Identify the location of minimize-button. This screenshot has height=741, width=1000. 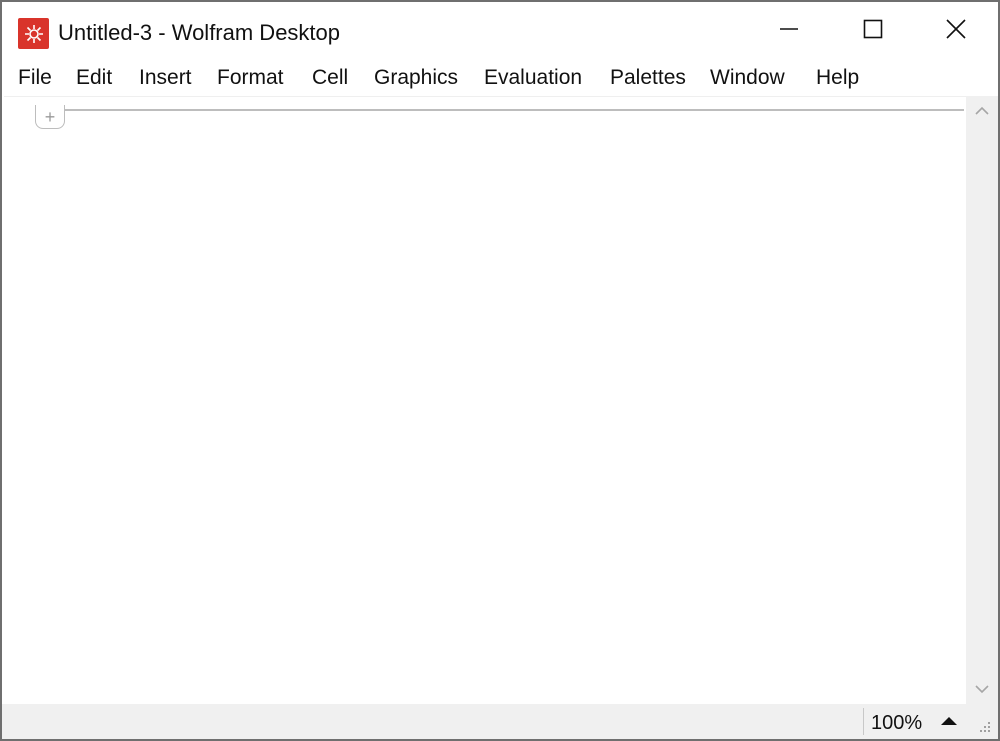
(789, 31).